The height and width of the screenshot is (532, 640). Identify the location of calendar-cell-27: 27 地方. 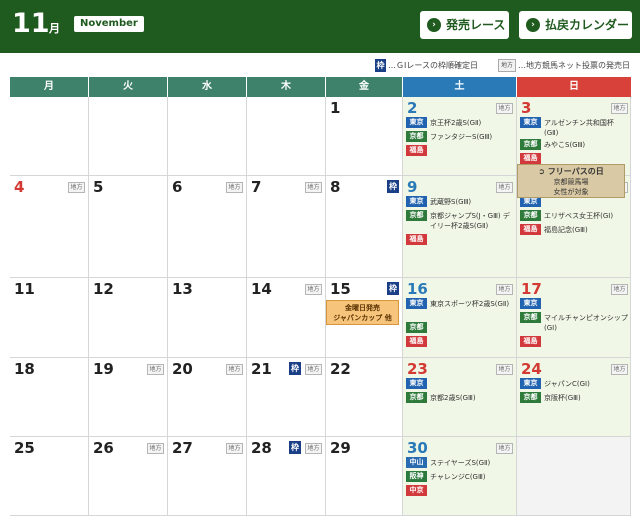
(207, 476).